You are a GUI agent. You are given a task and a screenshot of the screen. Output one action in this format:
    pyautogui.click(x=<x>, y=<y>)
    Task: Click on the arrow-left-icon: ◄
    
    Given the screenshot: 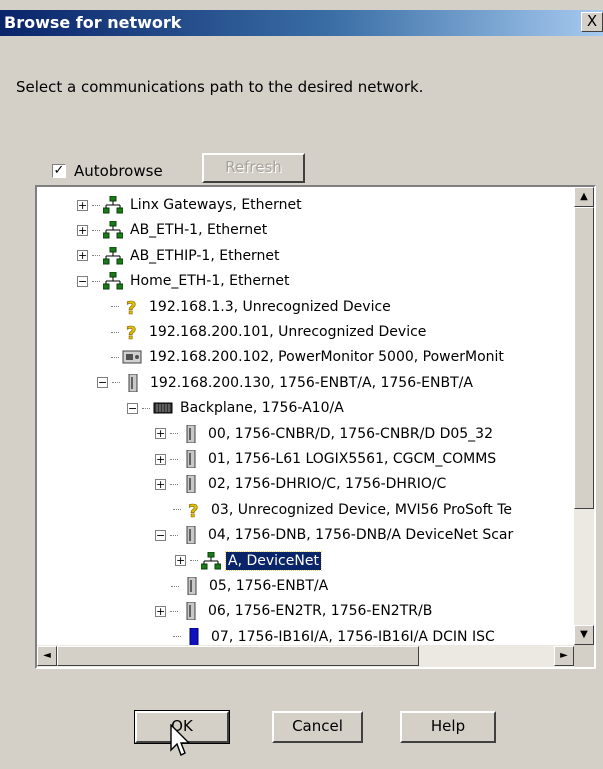 What is the action you would take?
    pyautogui.click(x=47, y=655)
    